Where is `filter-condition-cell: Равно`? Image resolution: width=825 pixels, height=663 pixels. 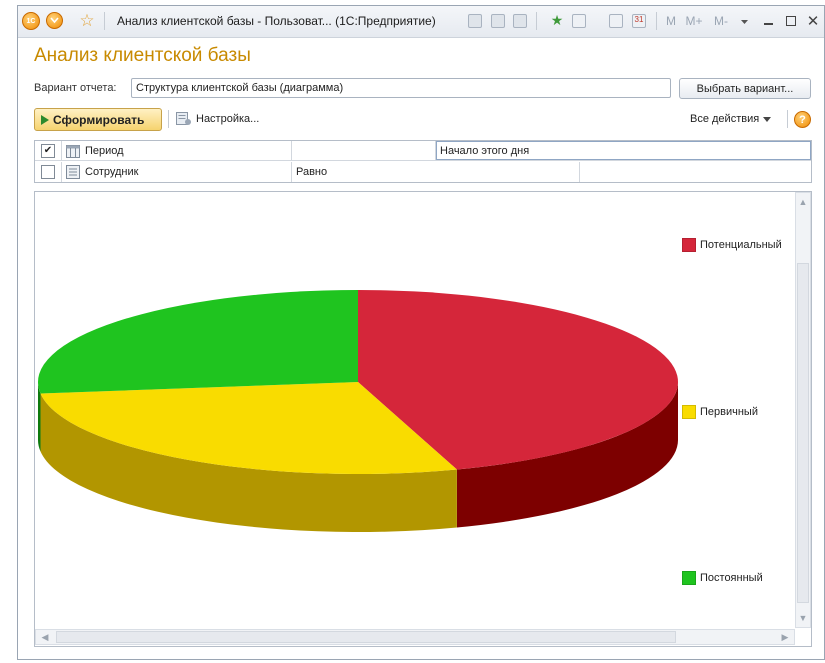
filter-condition-cell: Равно is located at coordinates (436, 172).